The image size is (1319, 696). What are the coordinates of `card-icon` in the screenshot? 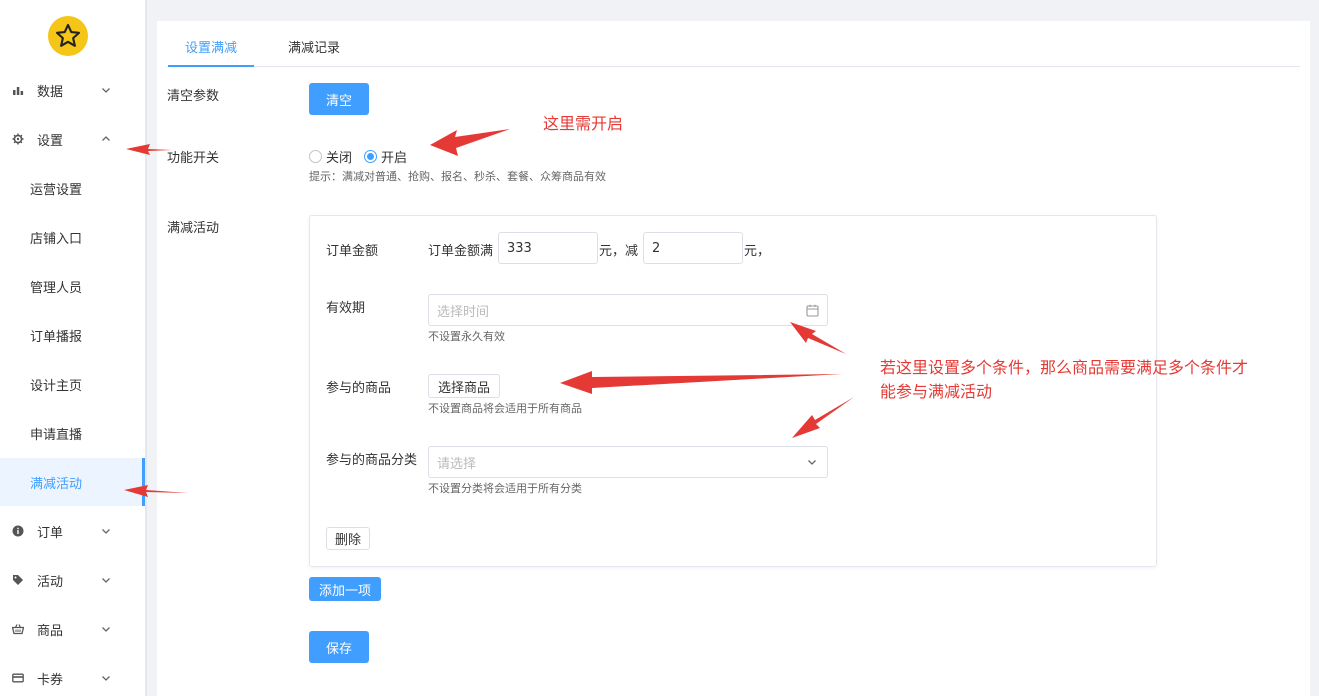 It's located at (18, 678).